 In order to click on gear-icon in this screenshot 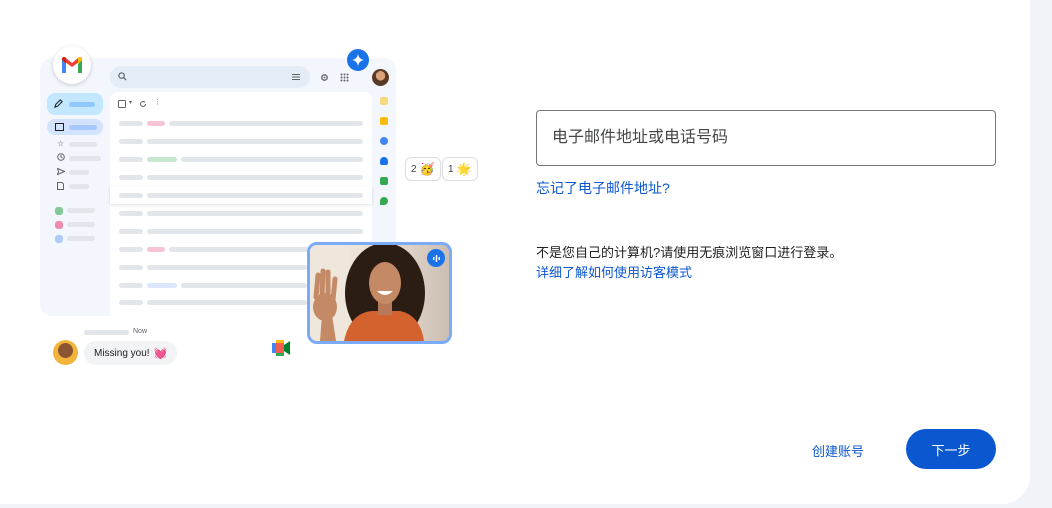, I will do `click(324, 77)`.